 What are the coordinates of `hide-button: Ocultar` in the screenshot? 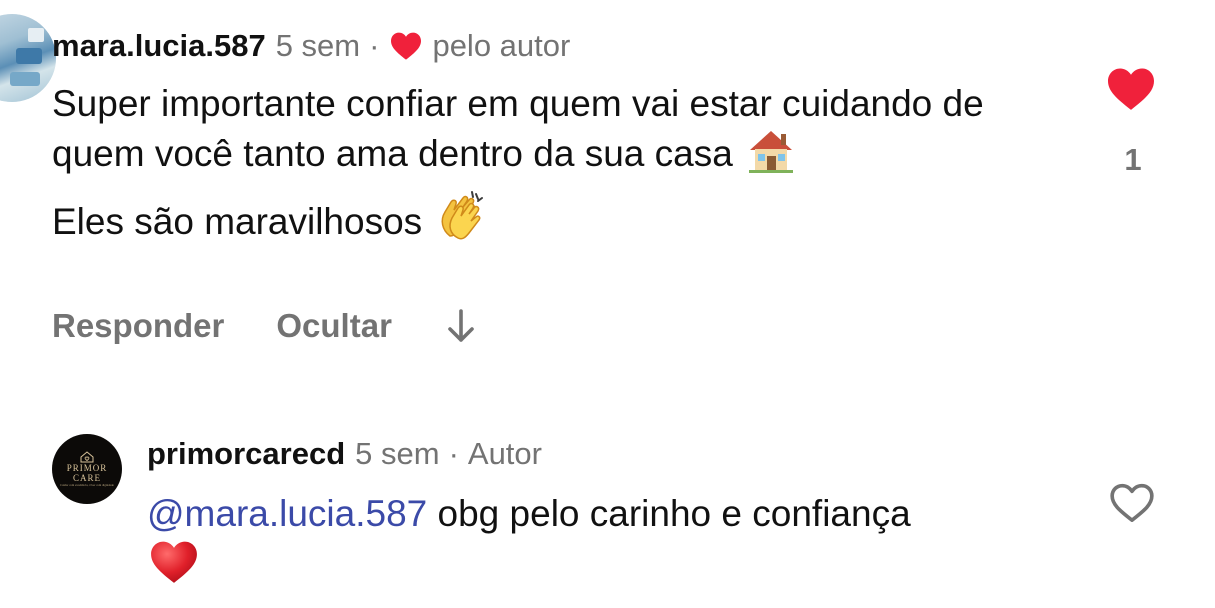 It's located at (334, 326).